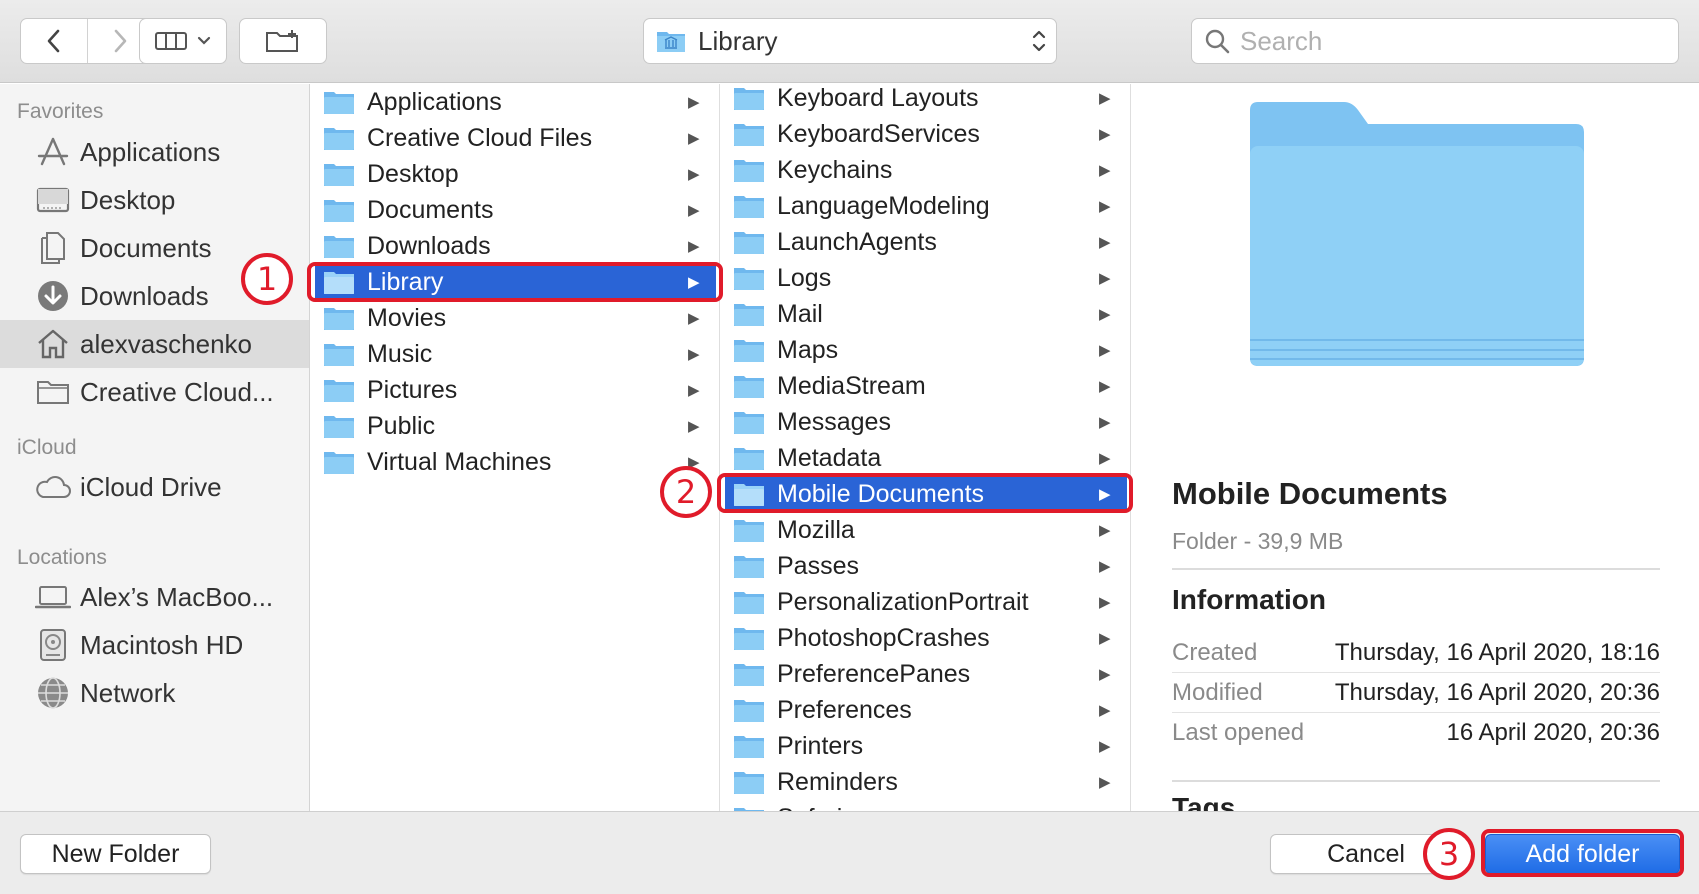 The image size is (1699, 894). I want to click on column-row: Safari▶, so click(926, 805).